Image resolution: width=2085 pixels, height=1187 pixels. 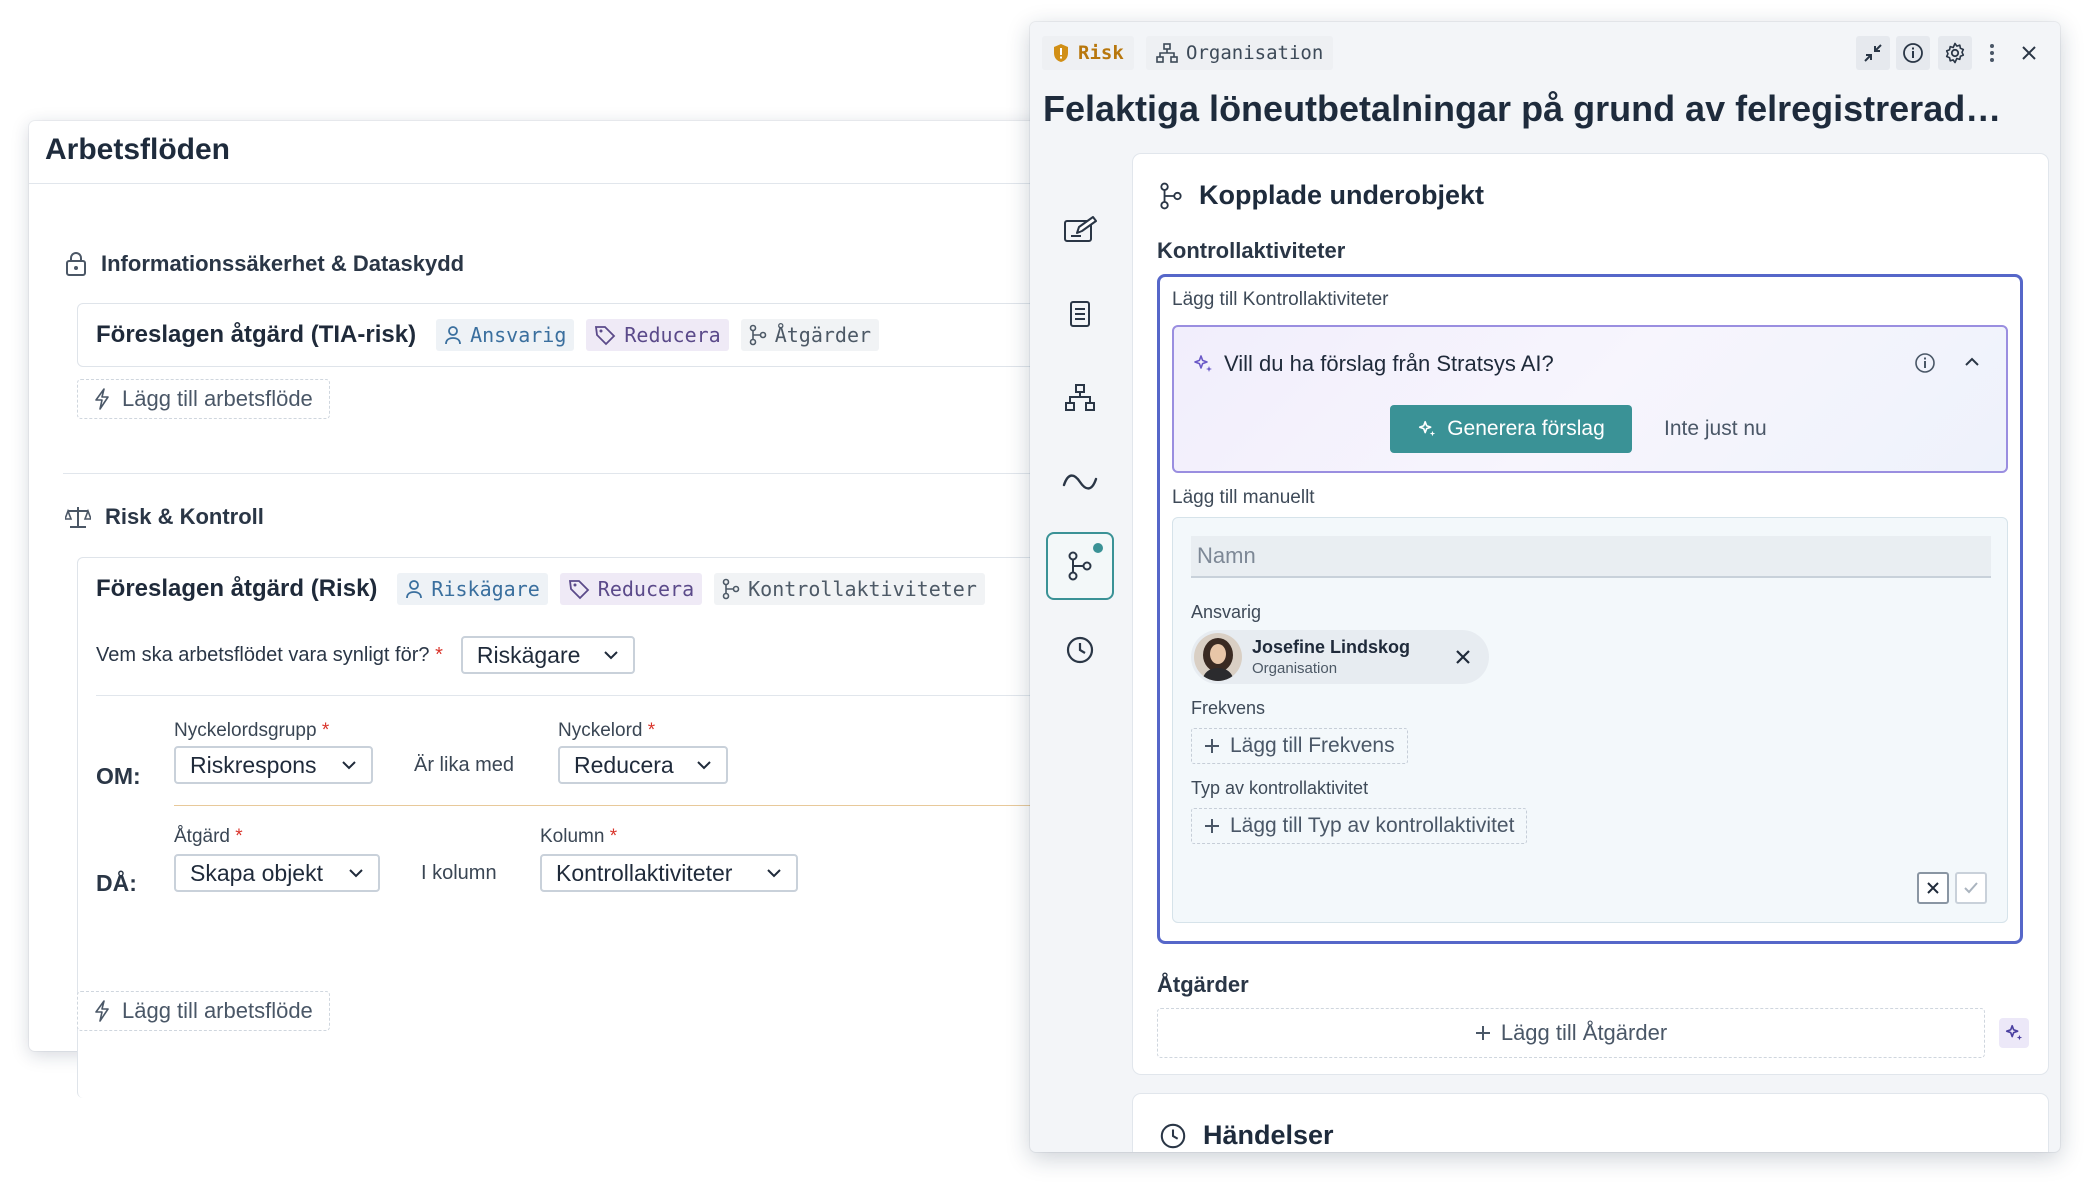 I want to click on column-select: Kontrollaktiviteter, so click(x=669, y=873).